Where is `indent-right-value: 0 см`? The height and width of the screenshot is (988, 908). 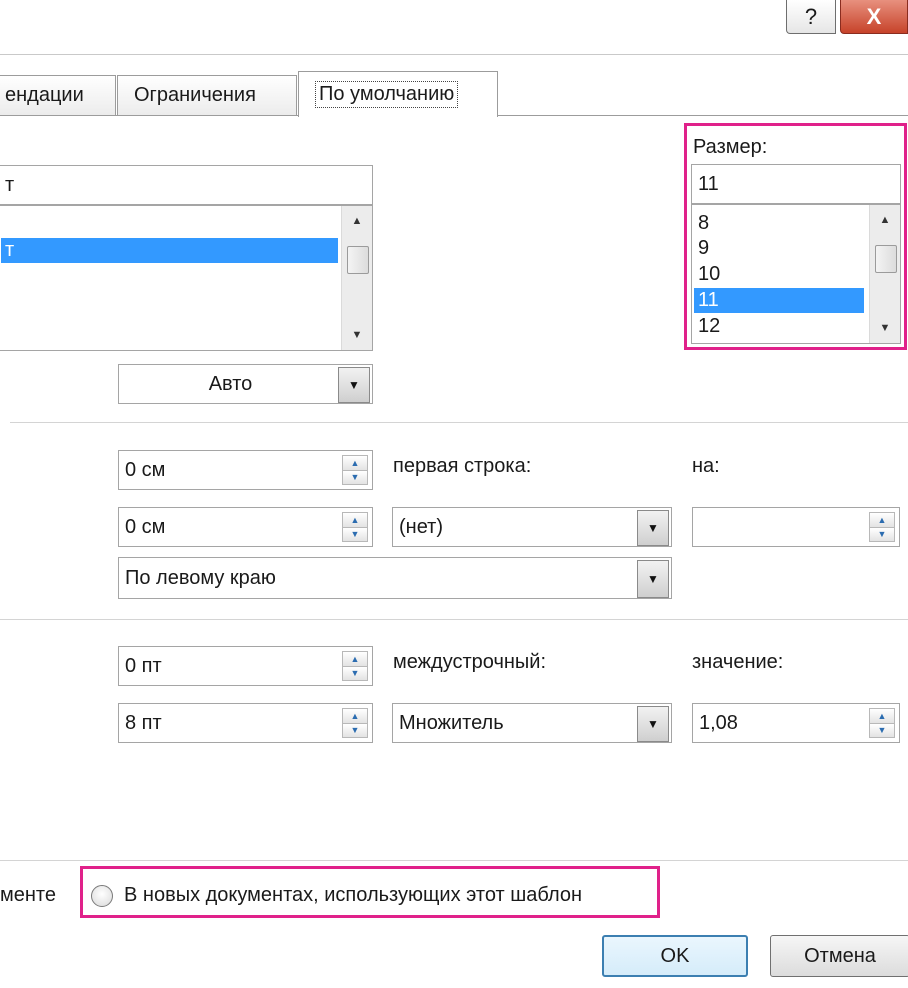 indent-right-value: 0 см is located at coordinates (145, 526).